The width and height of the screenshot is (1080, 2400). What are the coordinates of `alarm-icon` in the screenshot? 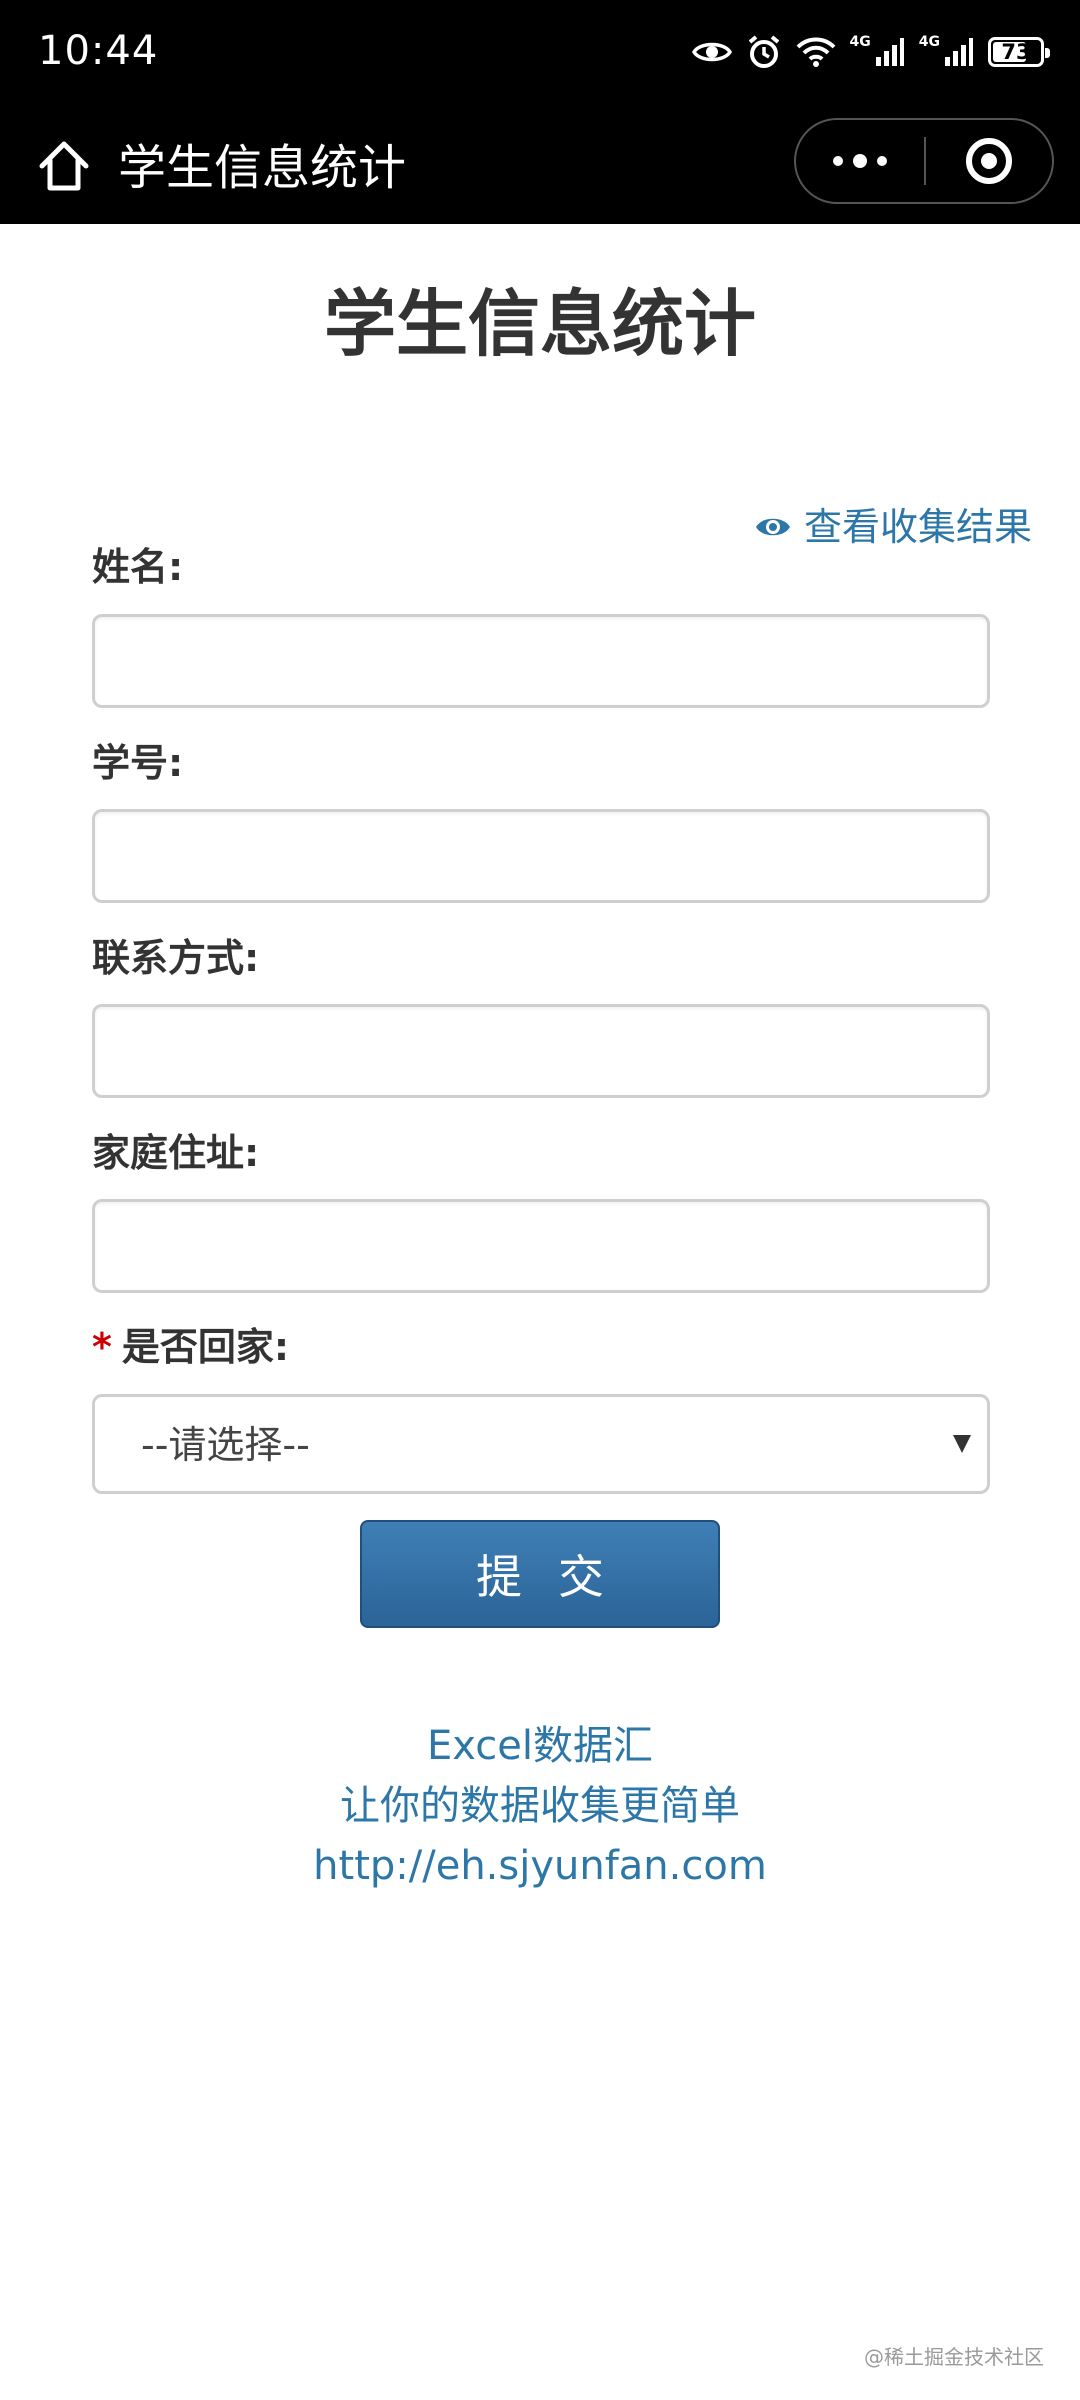 It's located at (763, 51).